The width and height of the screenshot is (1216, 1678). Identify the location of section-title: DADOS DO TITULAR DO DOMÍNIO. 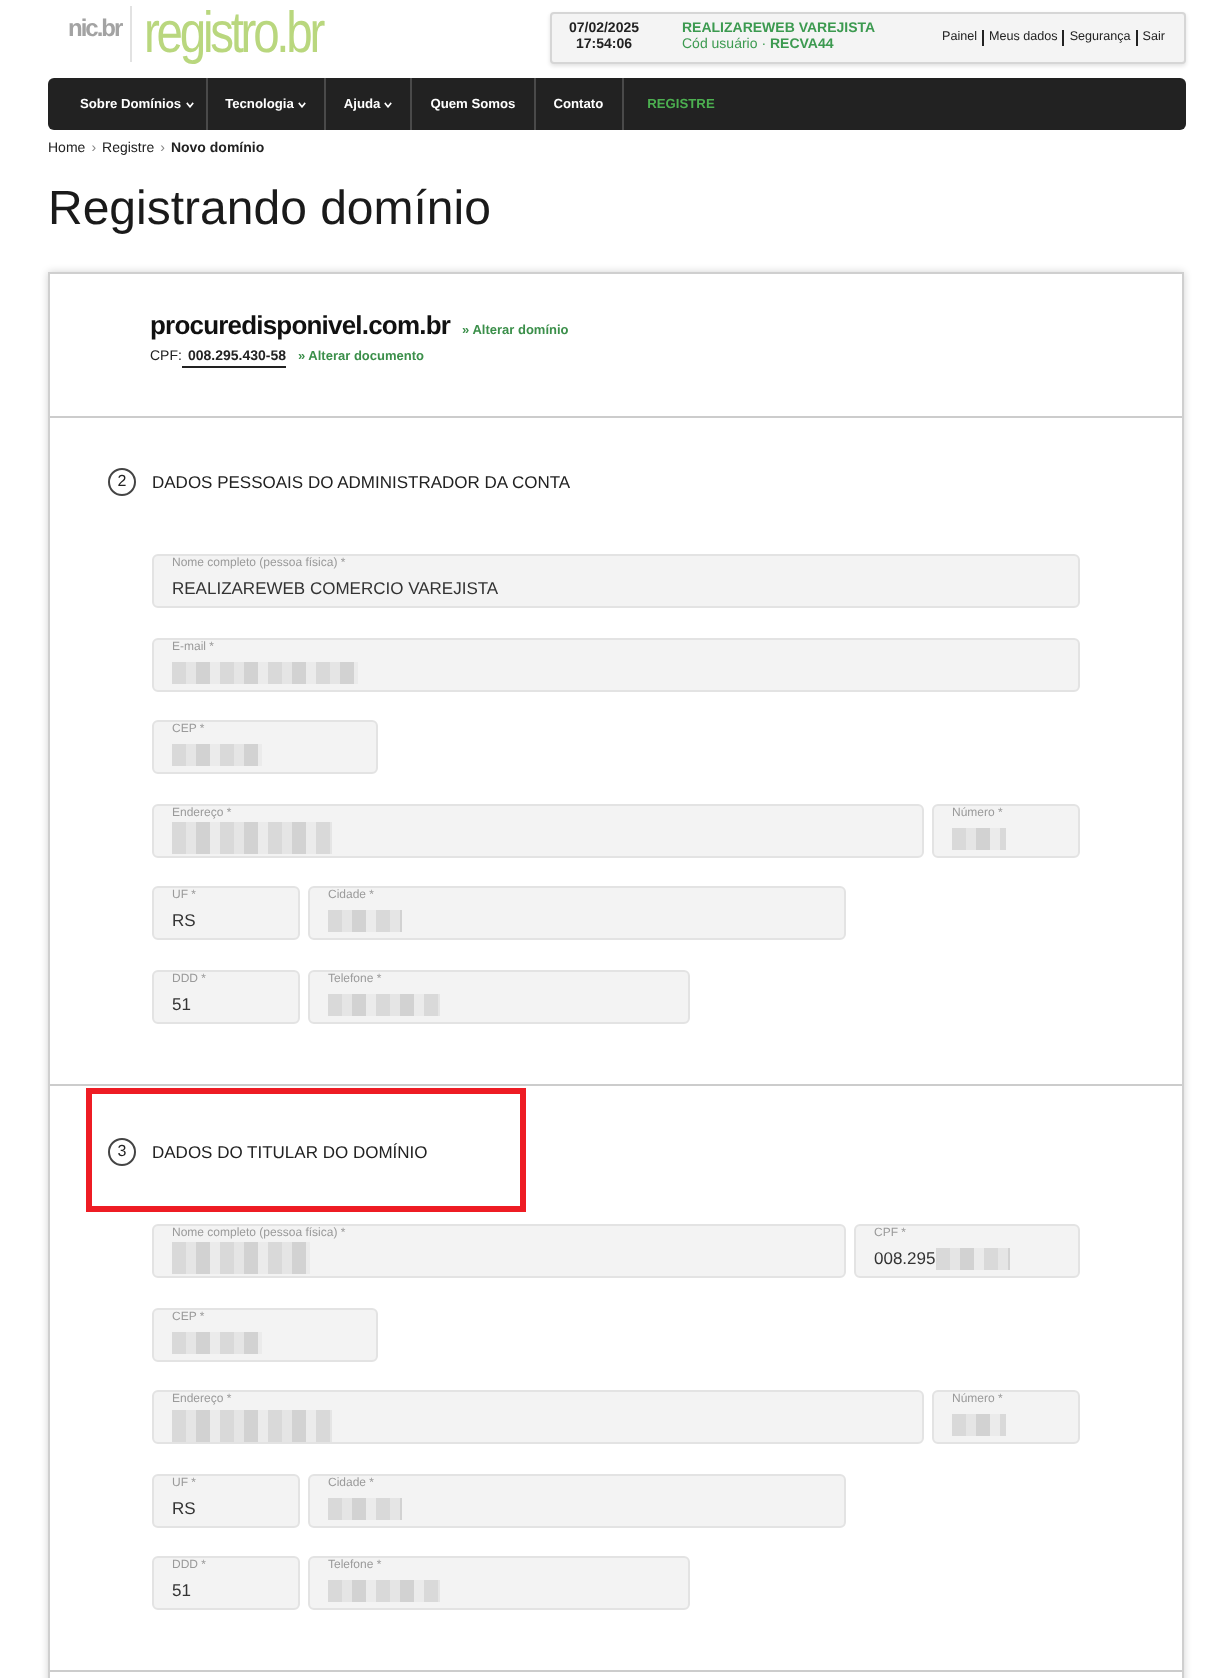
(290, 1151).